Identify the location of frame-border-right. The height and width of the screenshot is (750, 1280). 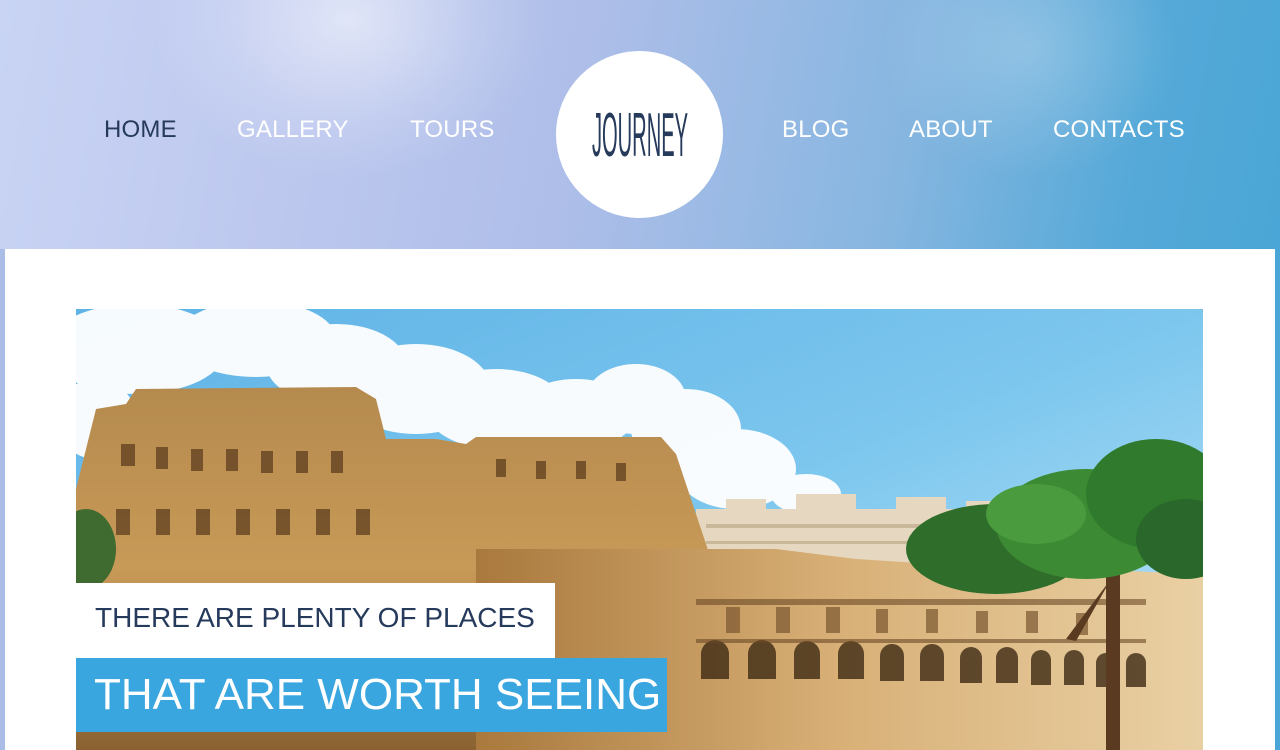
(1277, 499).